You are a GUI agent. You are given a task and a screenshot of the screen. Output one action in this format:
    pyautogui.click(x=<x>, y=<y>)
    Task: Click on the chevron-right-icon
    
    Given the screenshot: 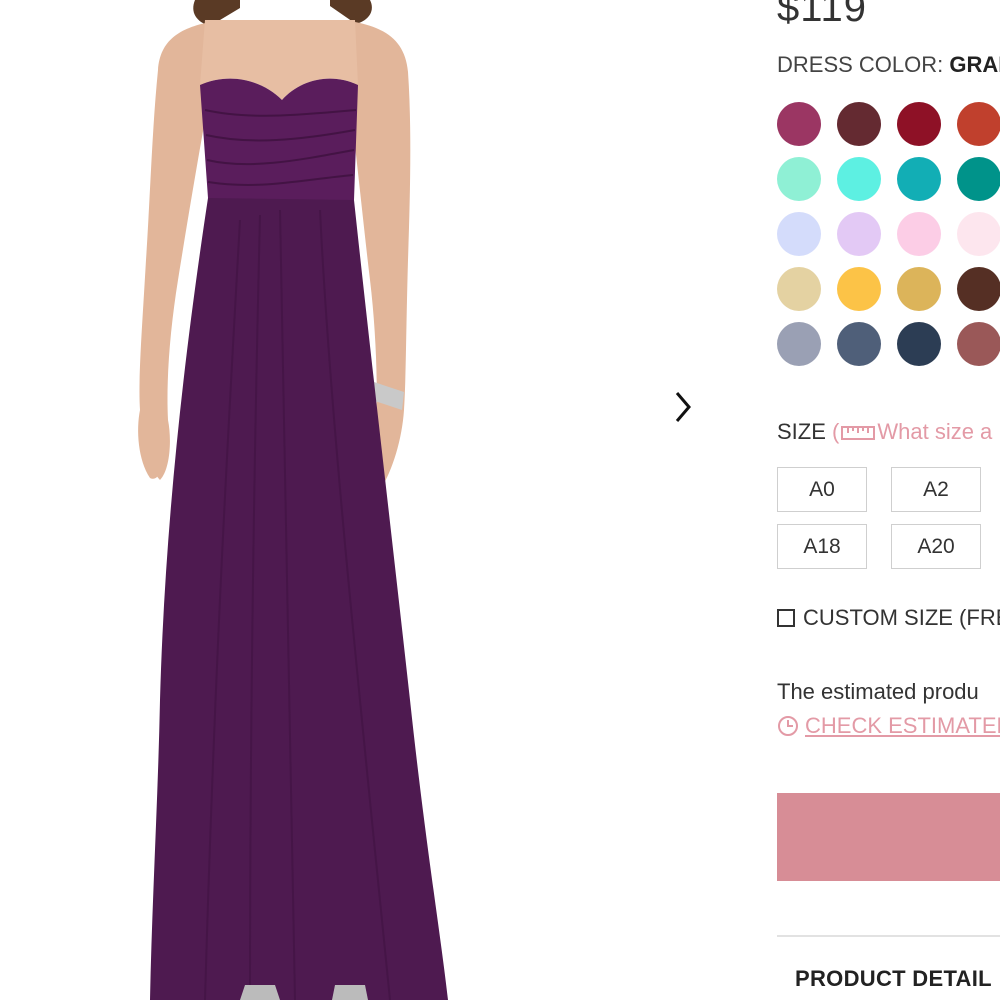 What is the action you would take?
    pyautogui.click(x=683, y=407)
    